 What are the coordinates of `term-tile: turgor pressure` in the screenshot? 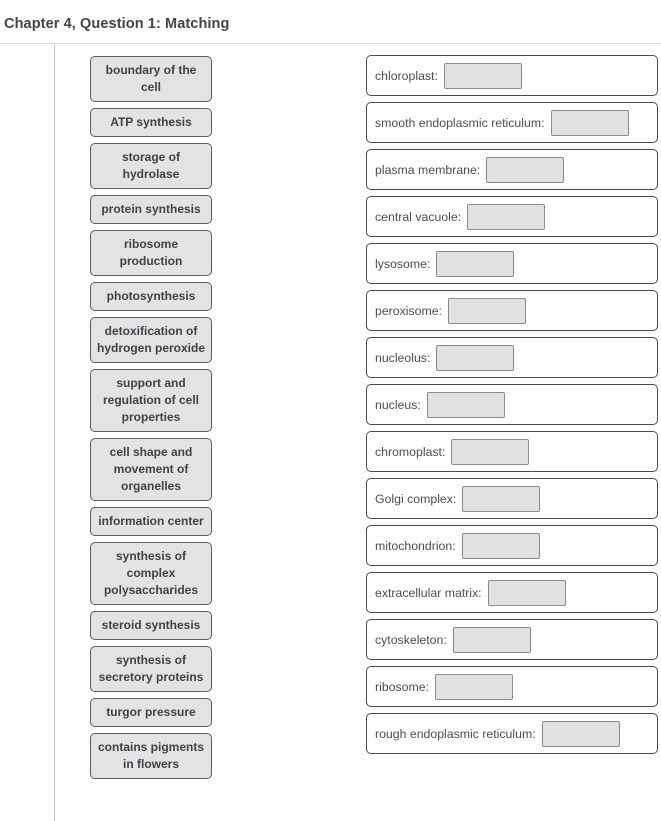 It's located at (151, 712).